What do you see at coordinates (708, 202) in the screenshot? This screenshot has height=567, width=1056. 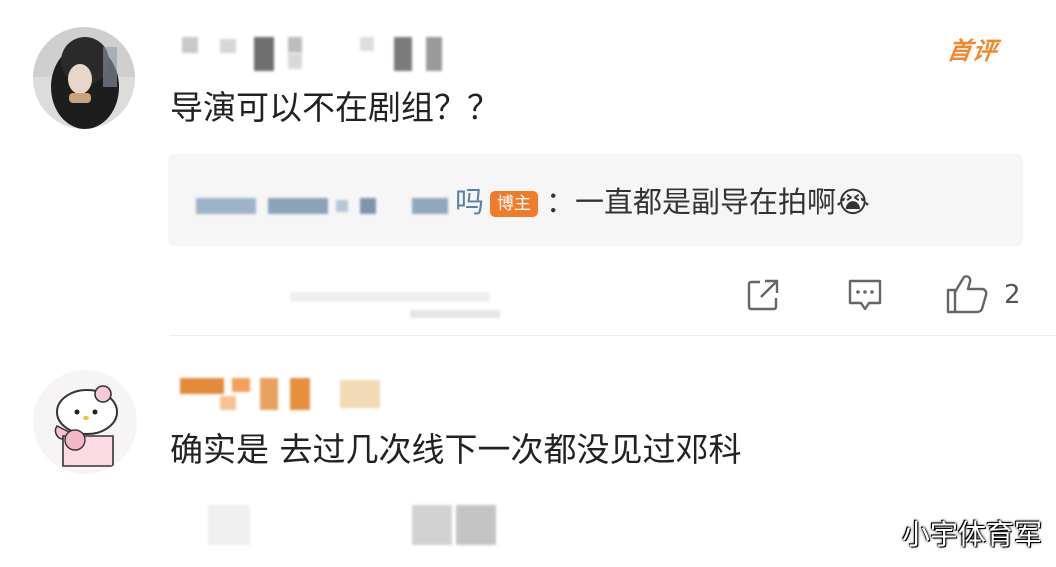 I see `reply-text: ：一直都是副导在拍啊😭` at bounding box center [708, 202].